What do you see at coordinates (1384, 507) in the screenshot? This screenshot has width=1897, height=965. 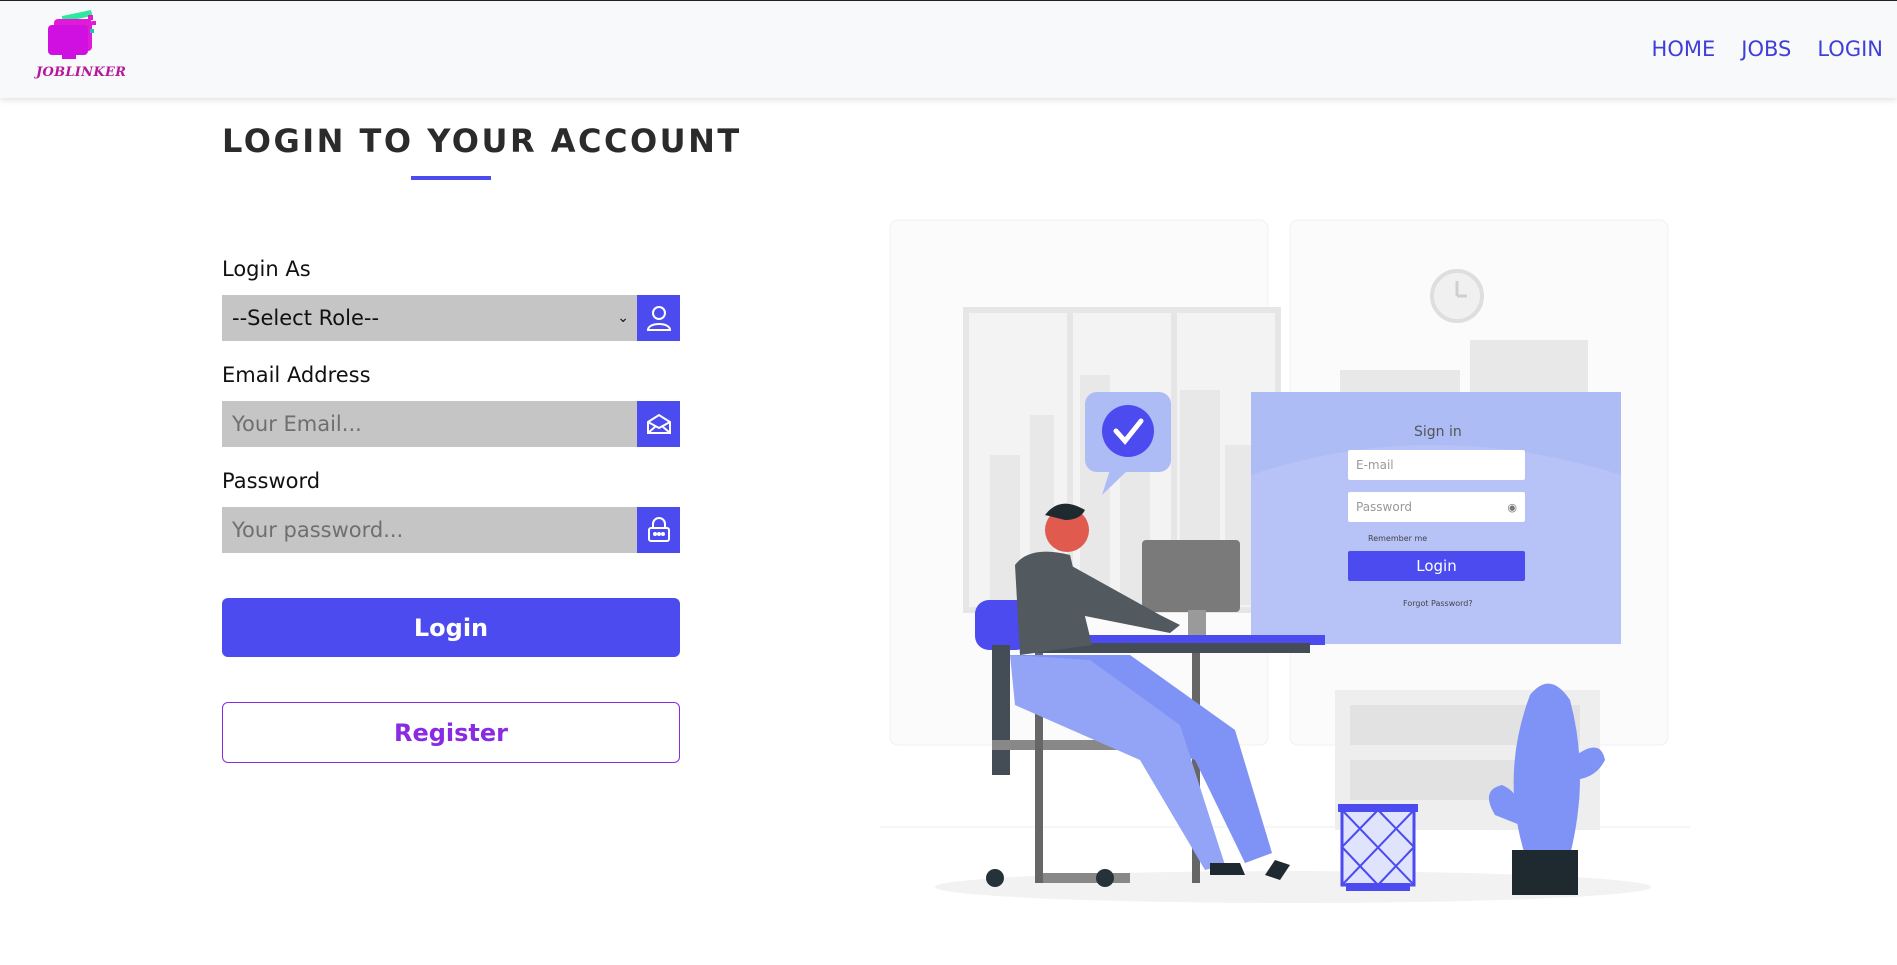 I see `mock-password-placeholder: Password` at bounding box center [1384, 507].